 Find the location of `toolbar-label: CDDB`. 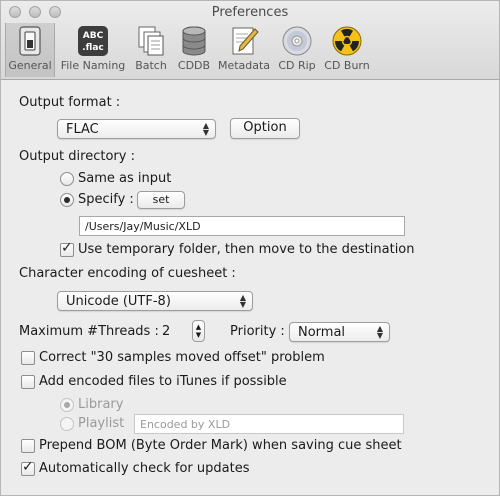

toolbar-label: CDDB is located at coordinates (194, 65).